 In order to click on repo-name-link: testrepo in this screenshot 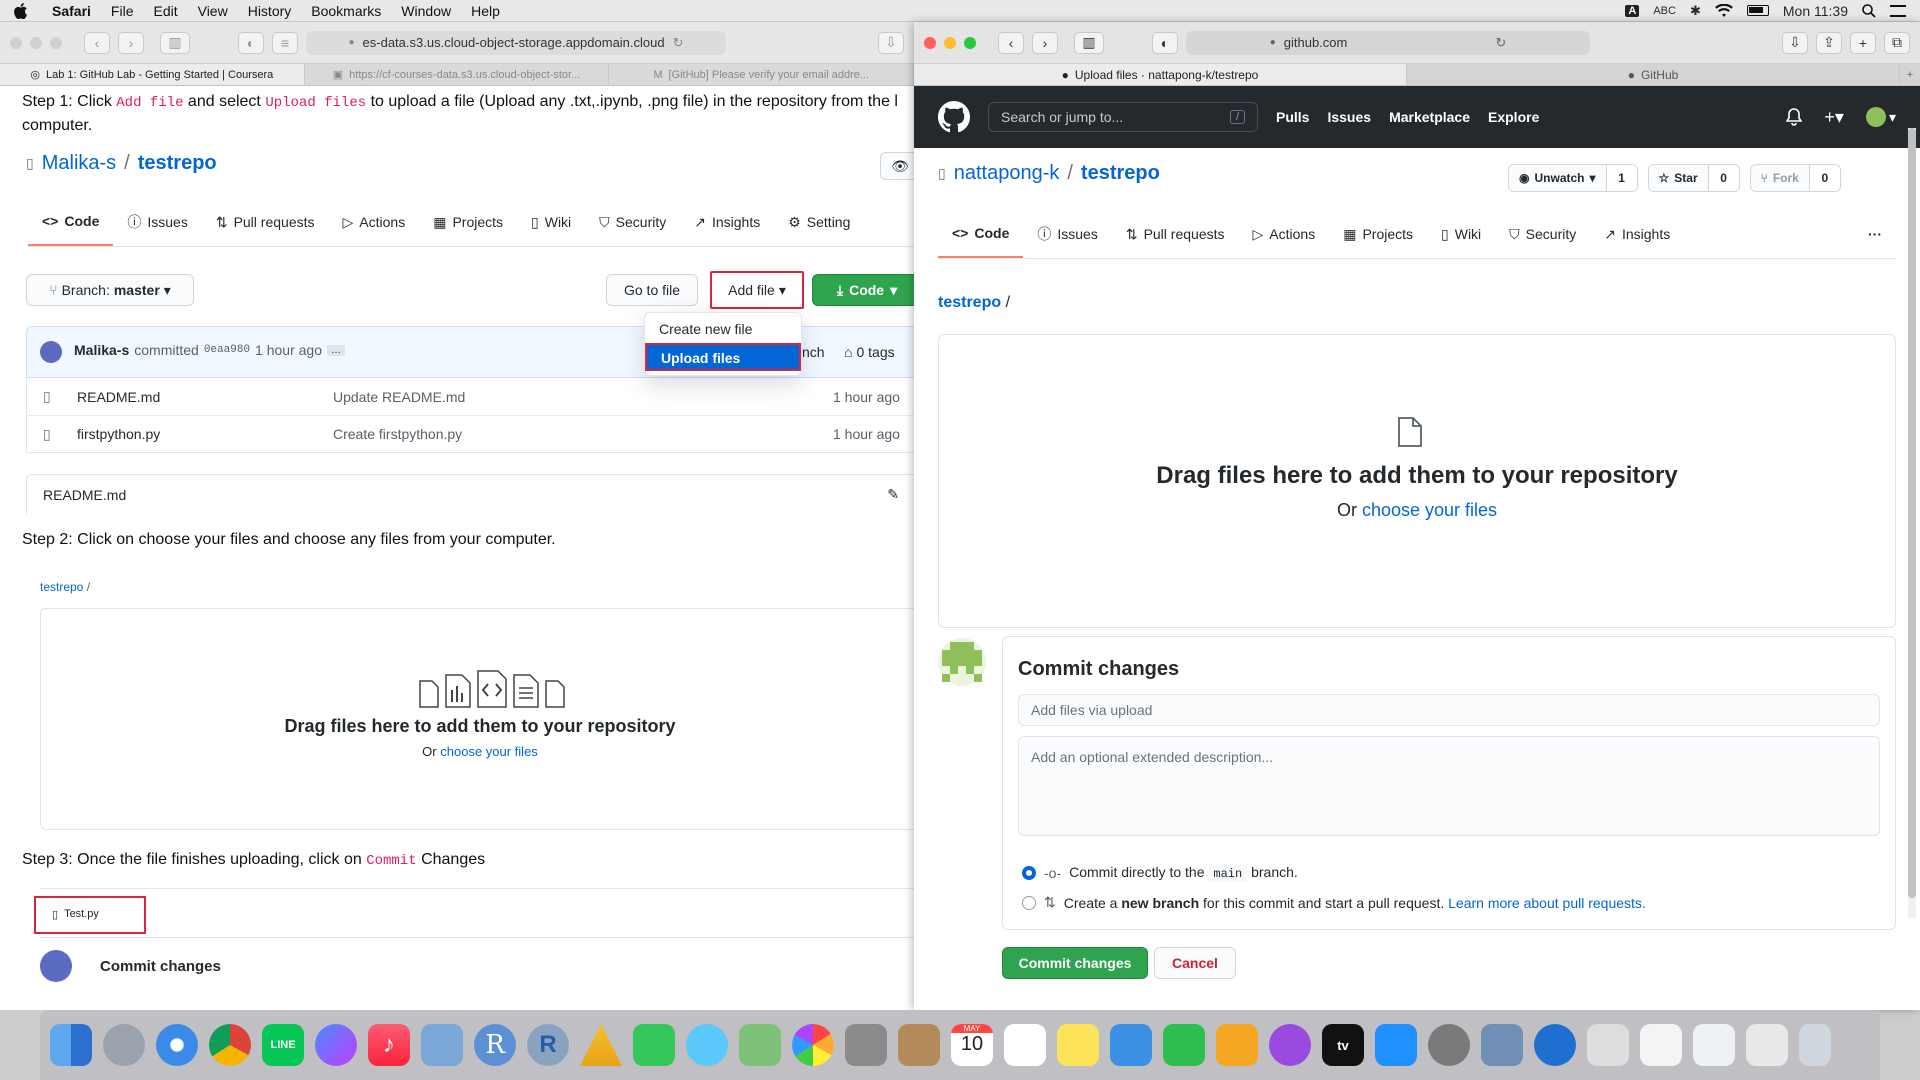, I will do `click(177, 163)`.